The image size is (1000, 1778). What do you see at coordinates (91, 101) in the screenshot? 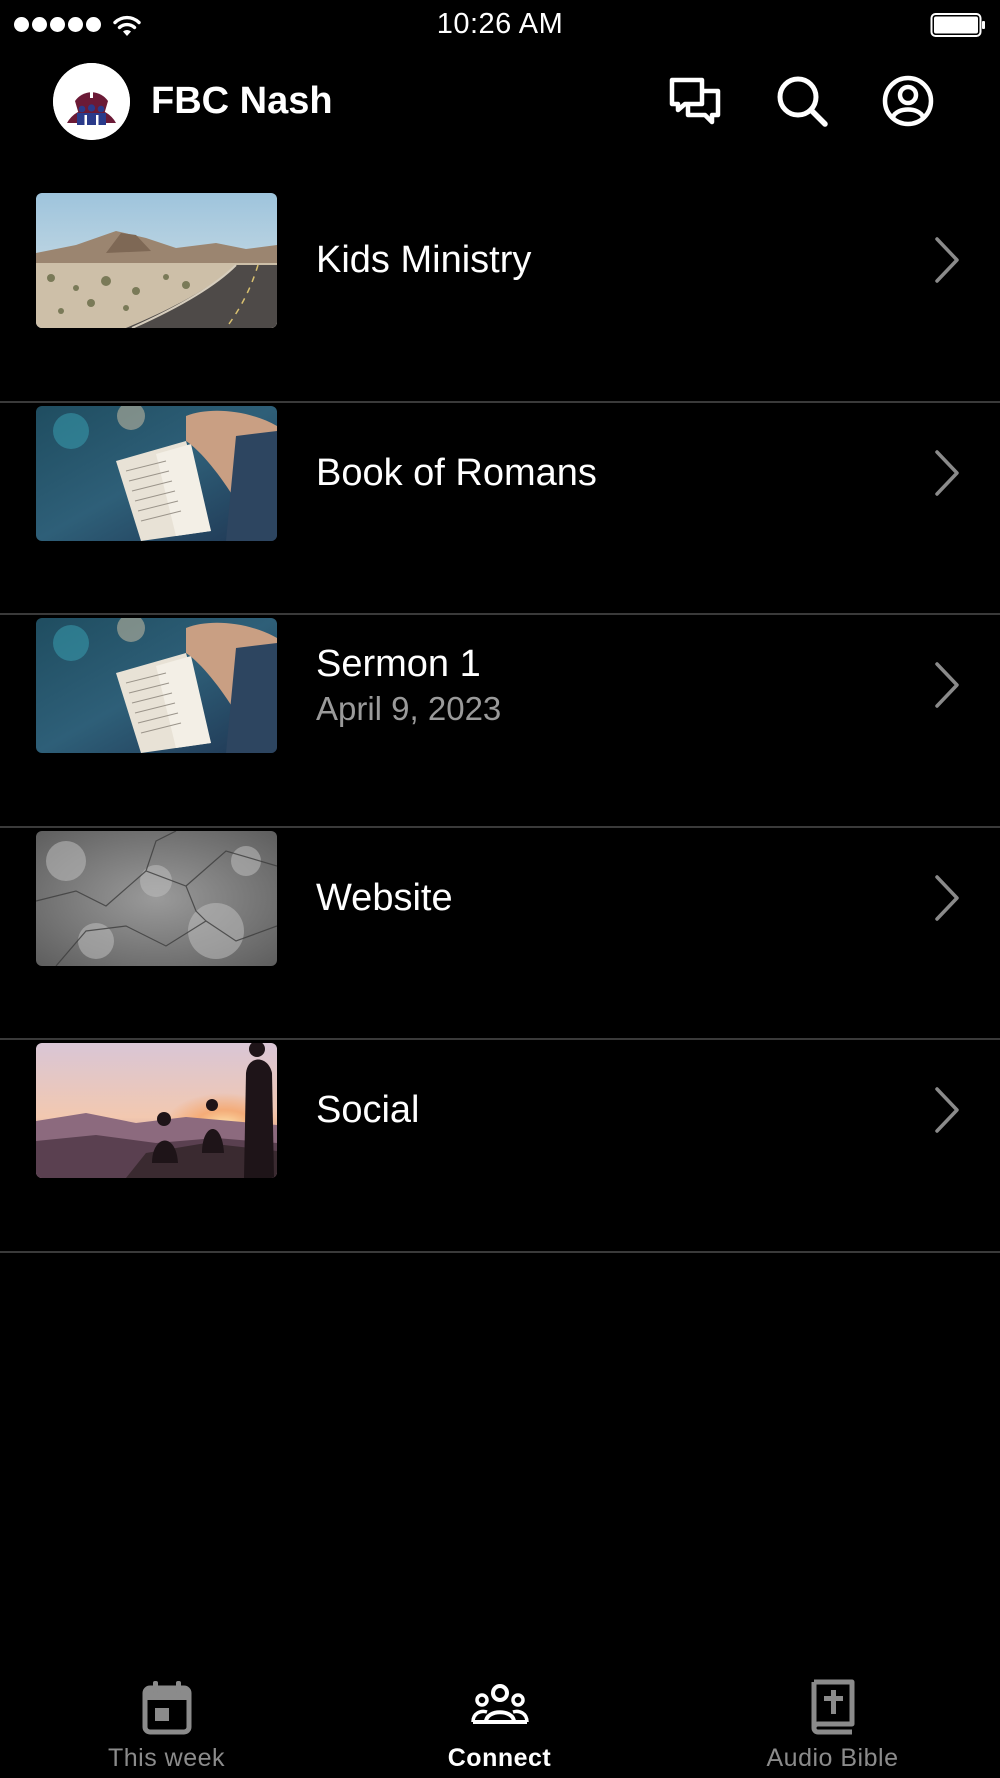
I see `church-logo-icon` at bounding box center [91, 101].